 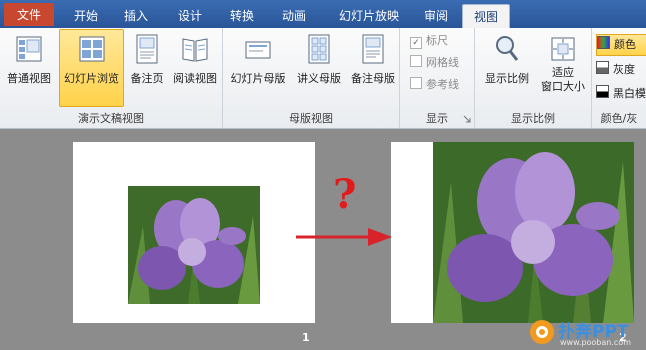 What do you see at coordinates (311, 118) in the screenshot?
I see `group-label-master-views: 母版视图` at bounding box center [311, 118].